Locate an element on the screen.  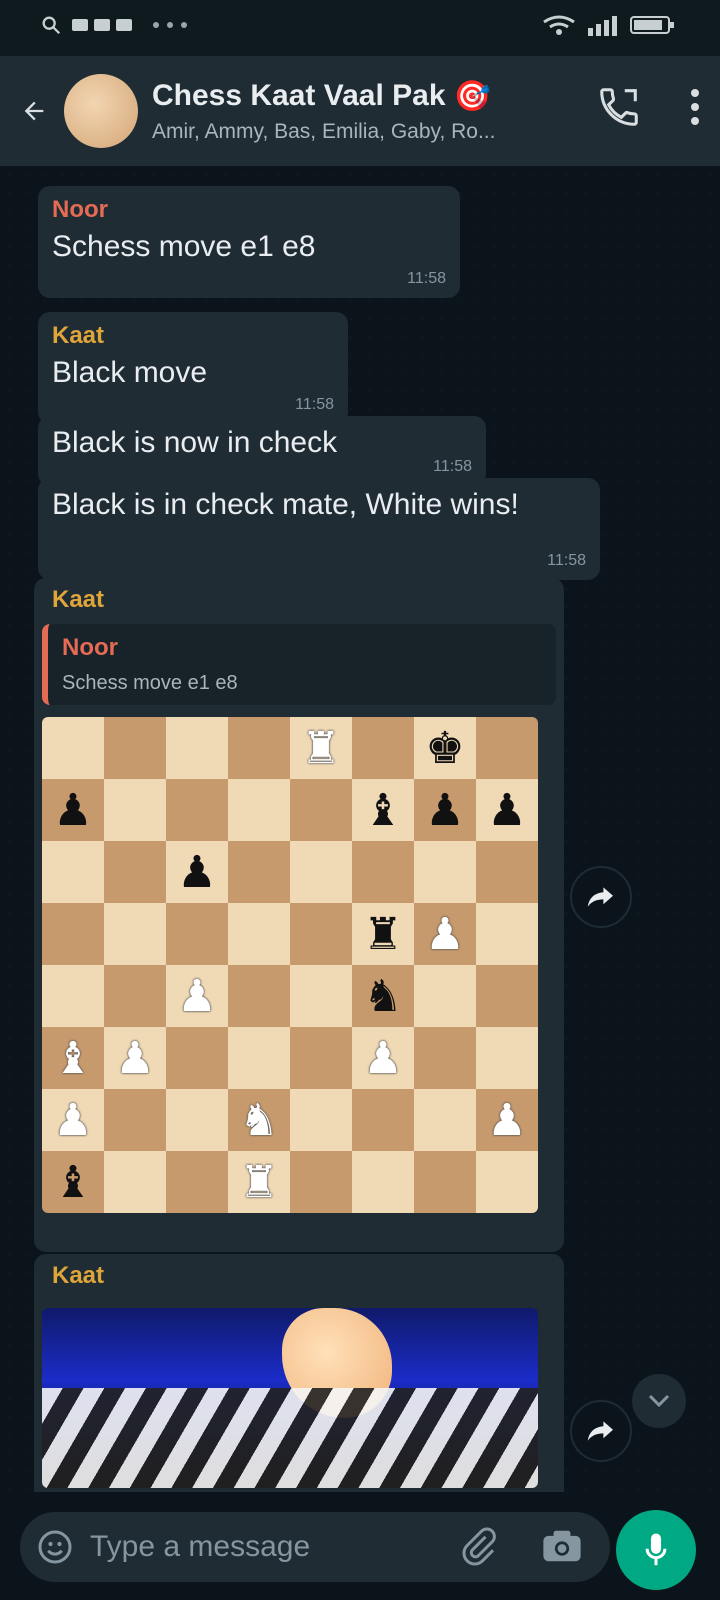
chess-piece-black: ♝ is located at coordinates (383, 810).